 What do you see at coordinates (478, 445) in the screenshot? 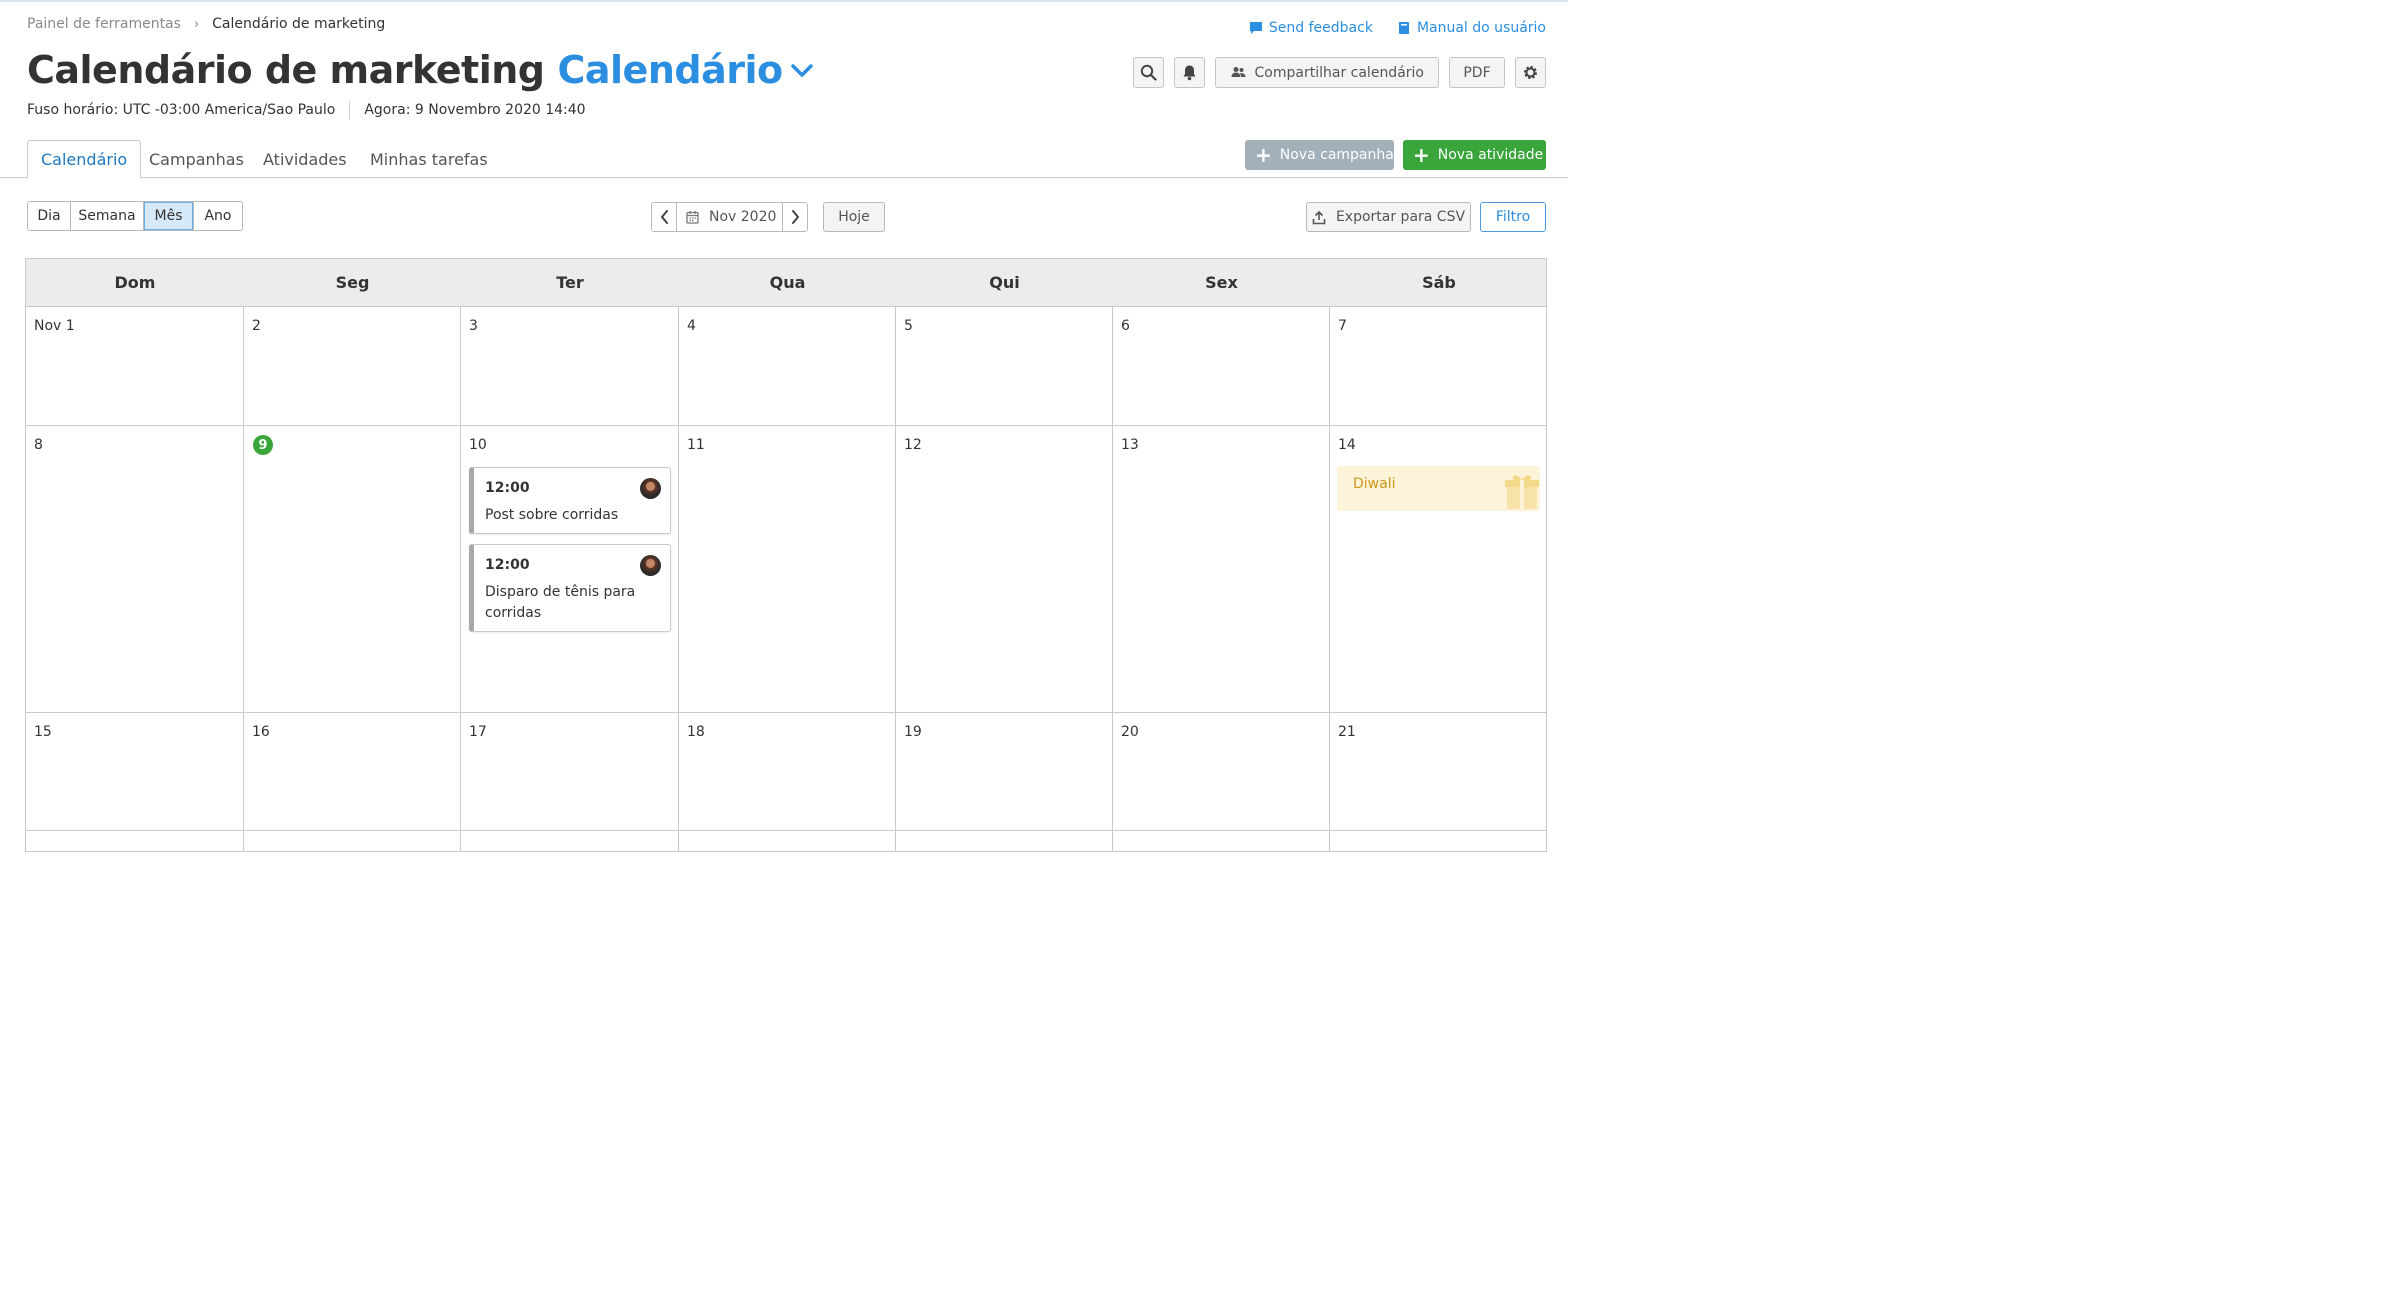
I see `day-number: 10` at bounding box center [478, 445].